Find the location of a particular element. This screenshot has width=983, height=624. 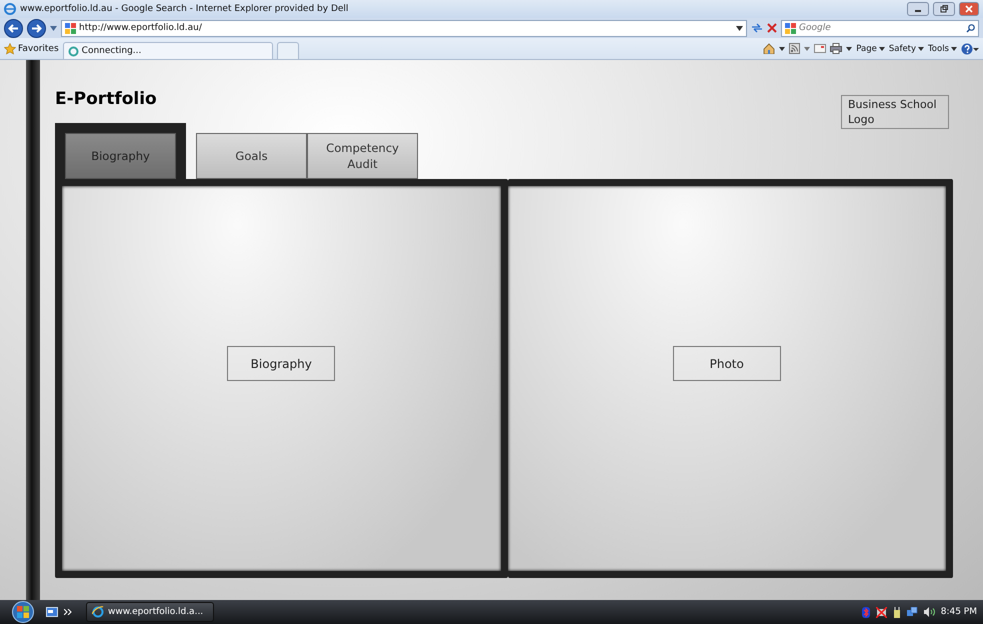

restore-icon is located at coordinates (944, 9).